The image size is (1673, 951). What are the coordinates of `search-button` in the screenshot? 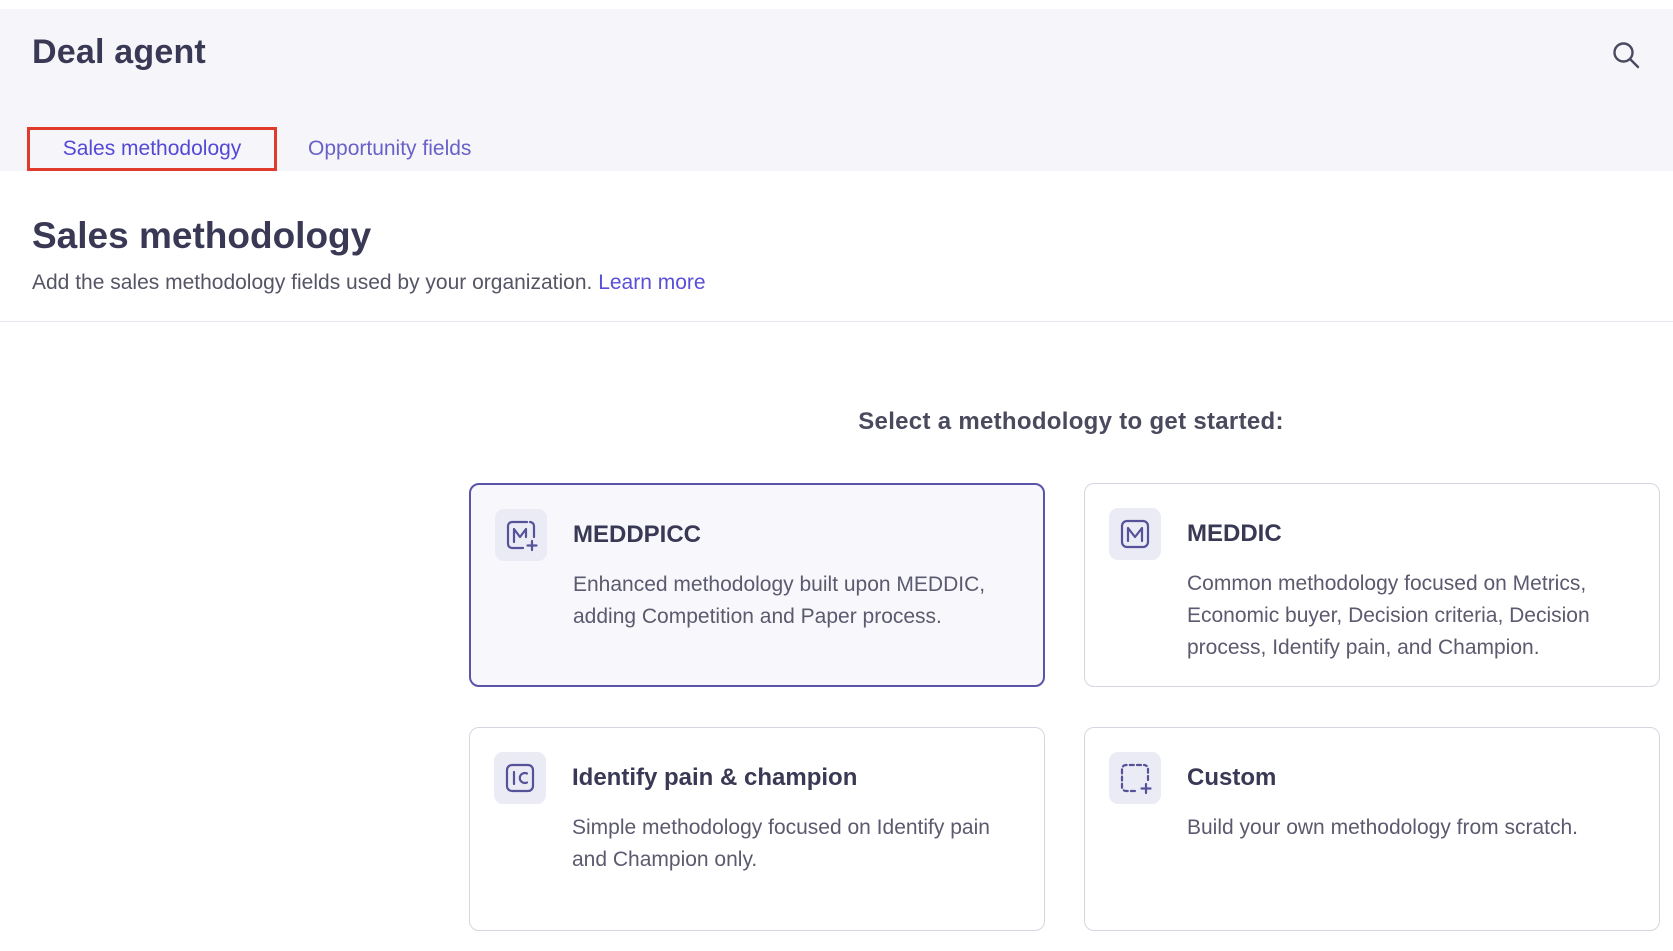 It's located at (1626, 55).